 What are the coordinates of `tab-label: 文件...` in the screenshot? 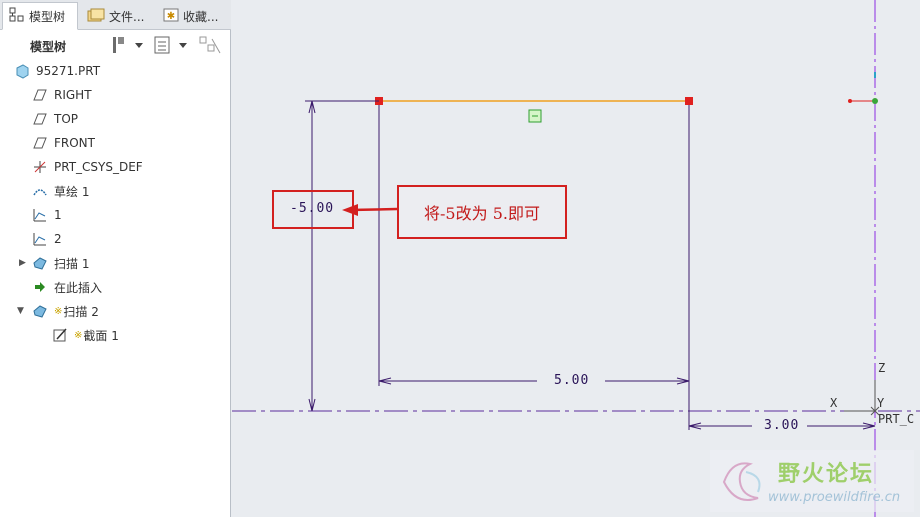 It's located at (127, 16).